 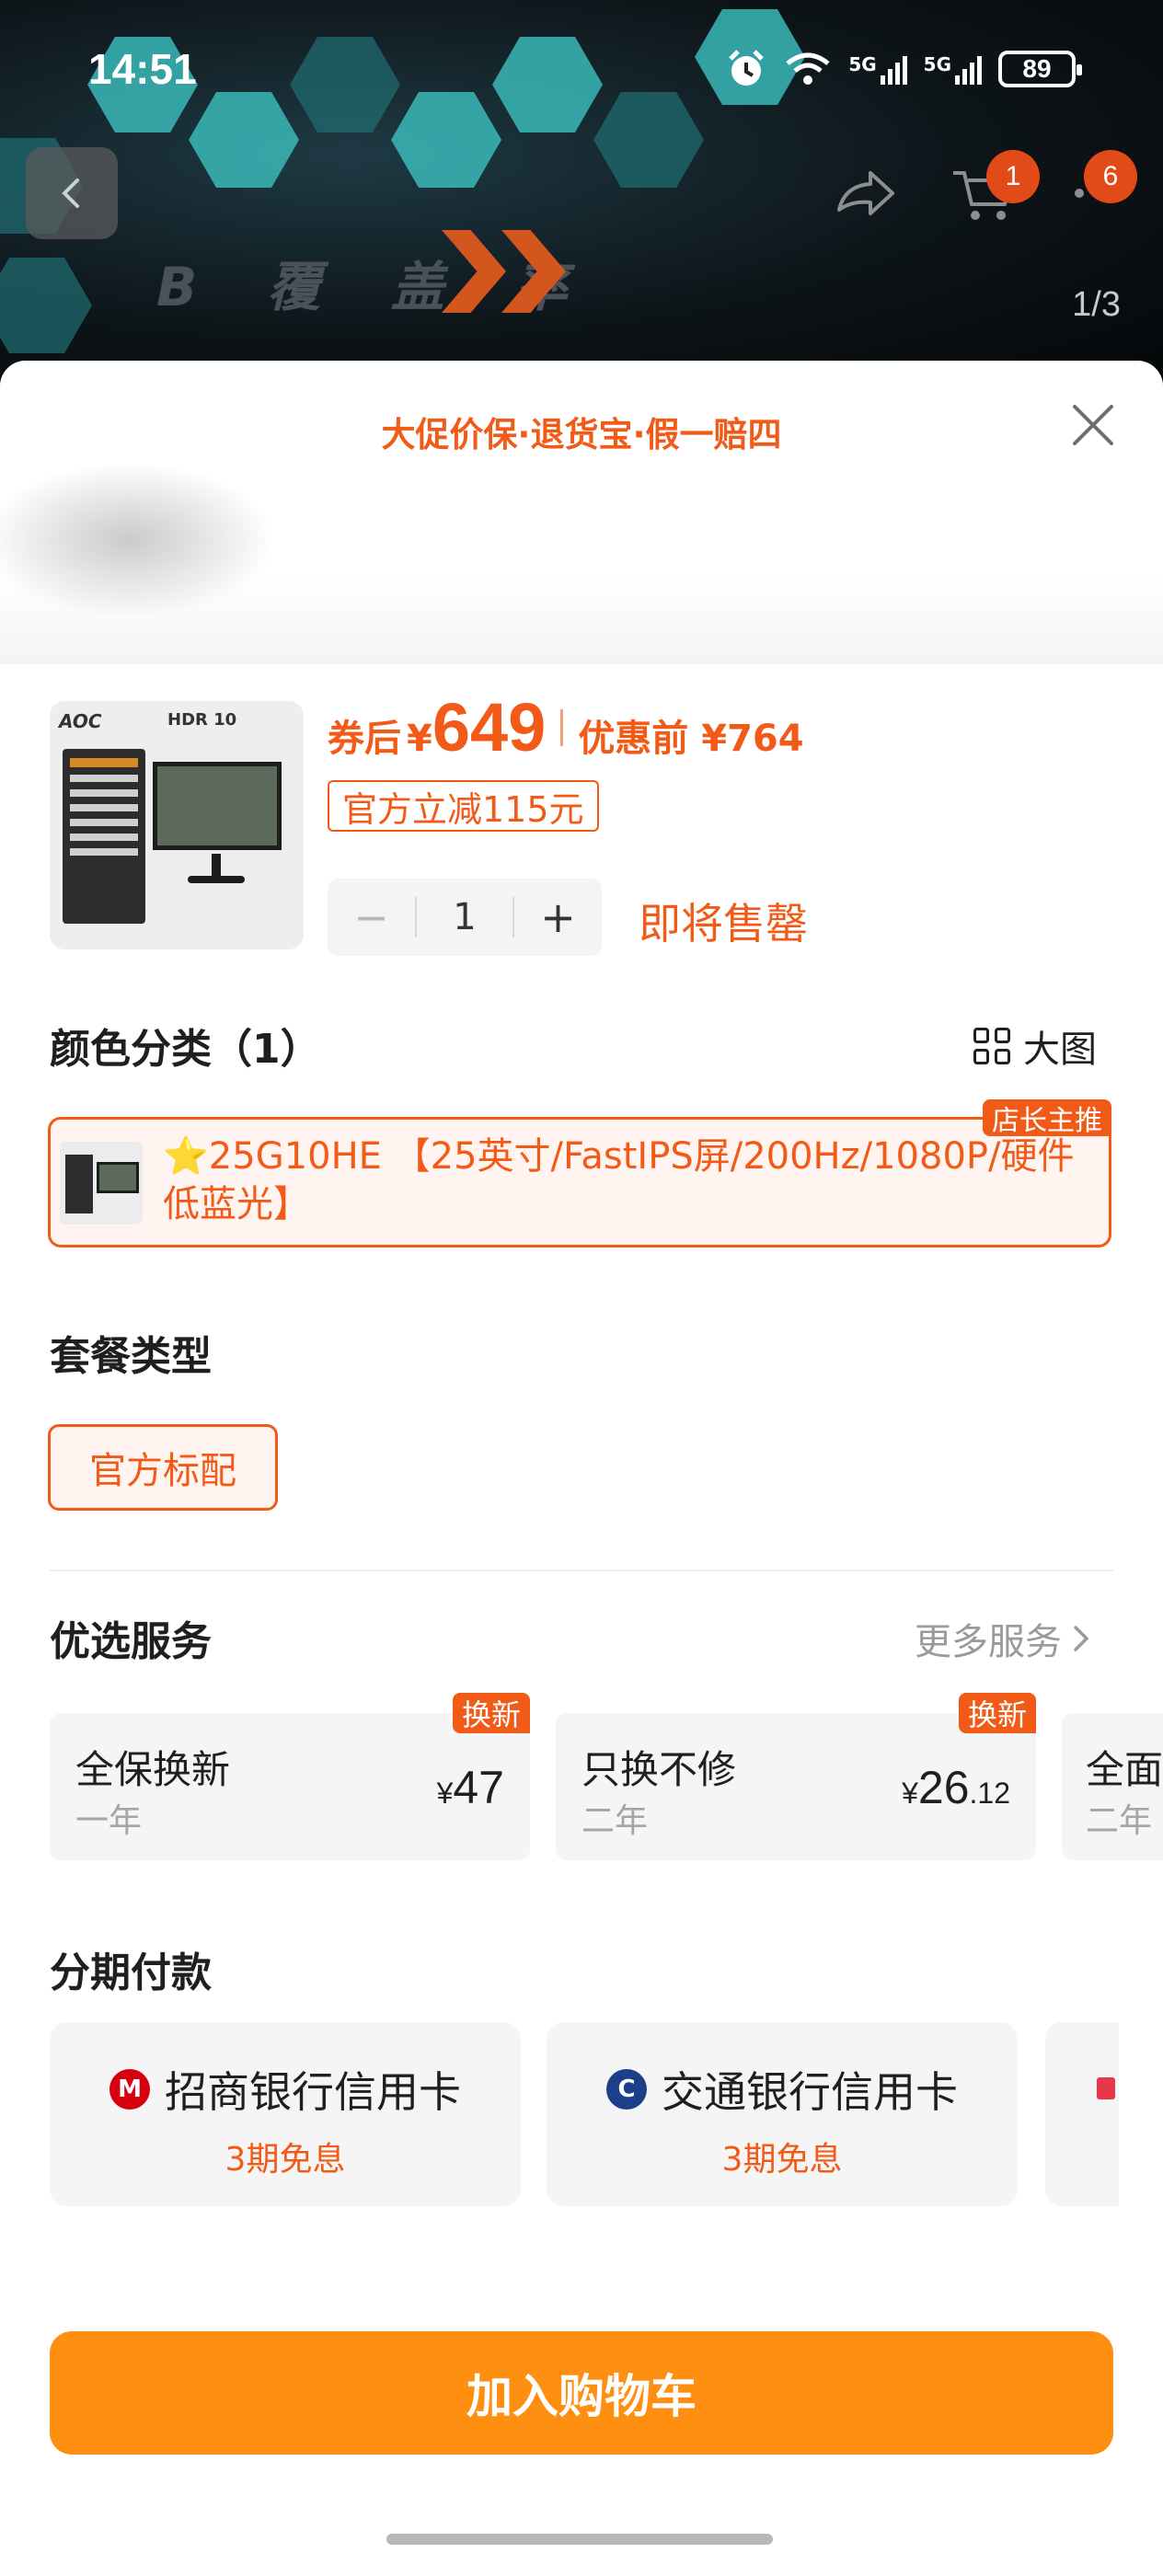 I want to click on decrease-button: −, so click(x=372, y=917).